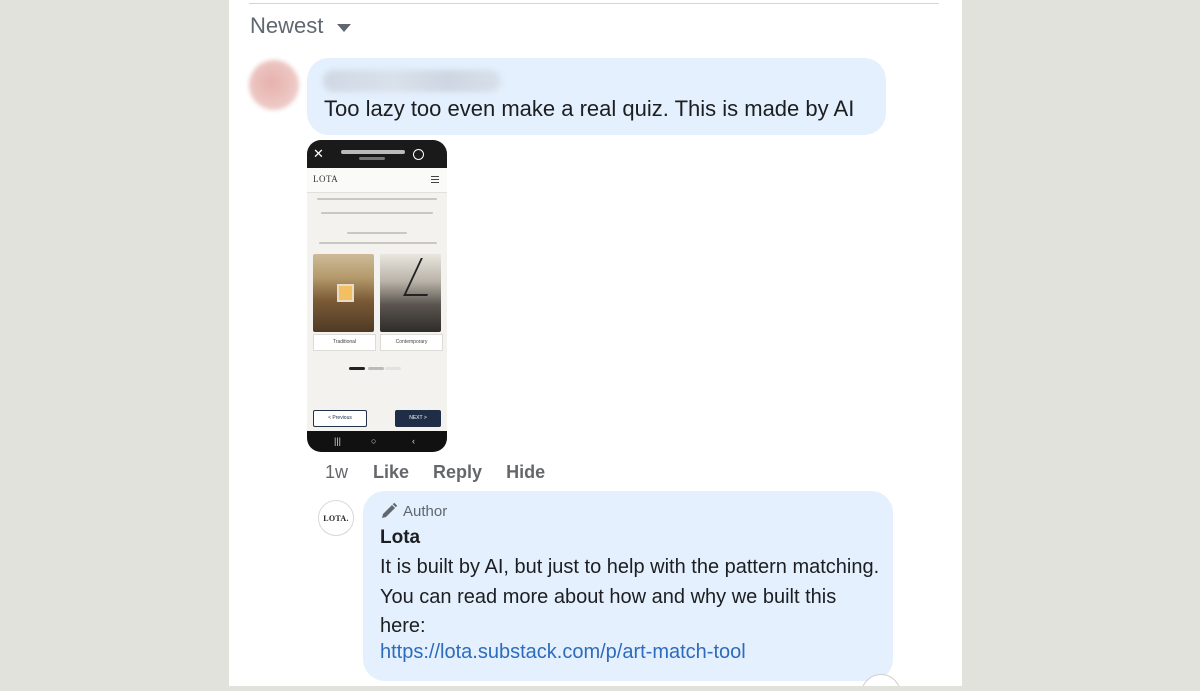 This screenshot has width=1200, height=691. I want to click on pen-icon, so click(390, 510).